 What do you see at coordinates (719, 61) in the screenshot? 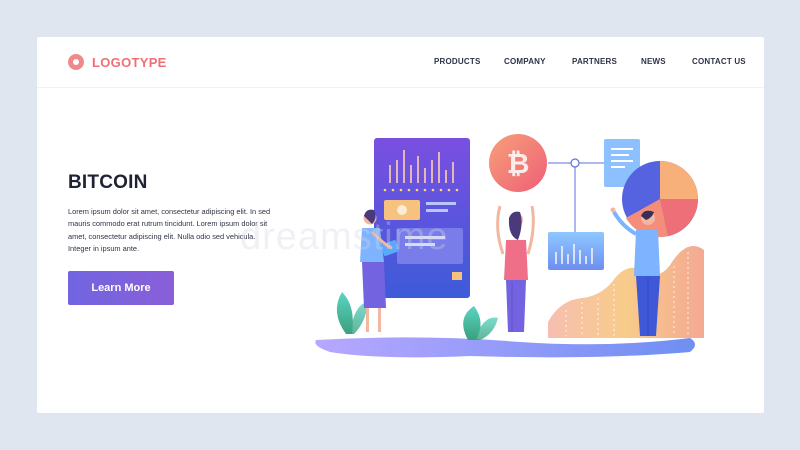
I see `nav-contact-us: CONTACT US` at bounding box center [719, 61].